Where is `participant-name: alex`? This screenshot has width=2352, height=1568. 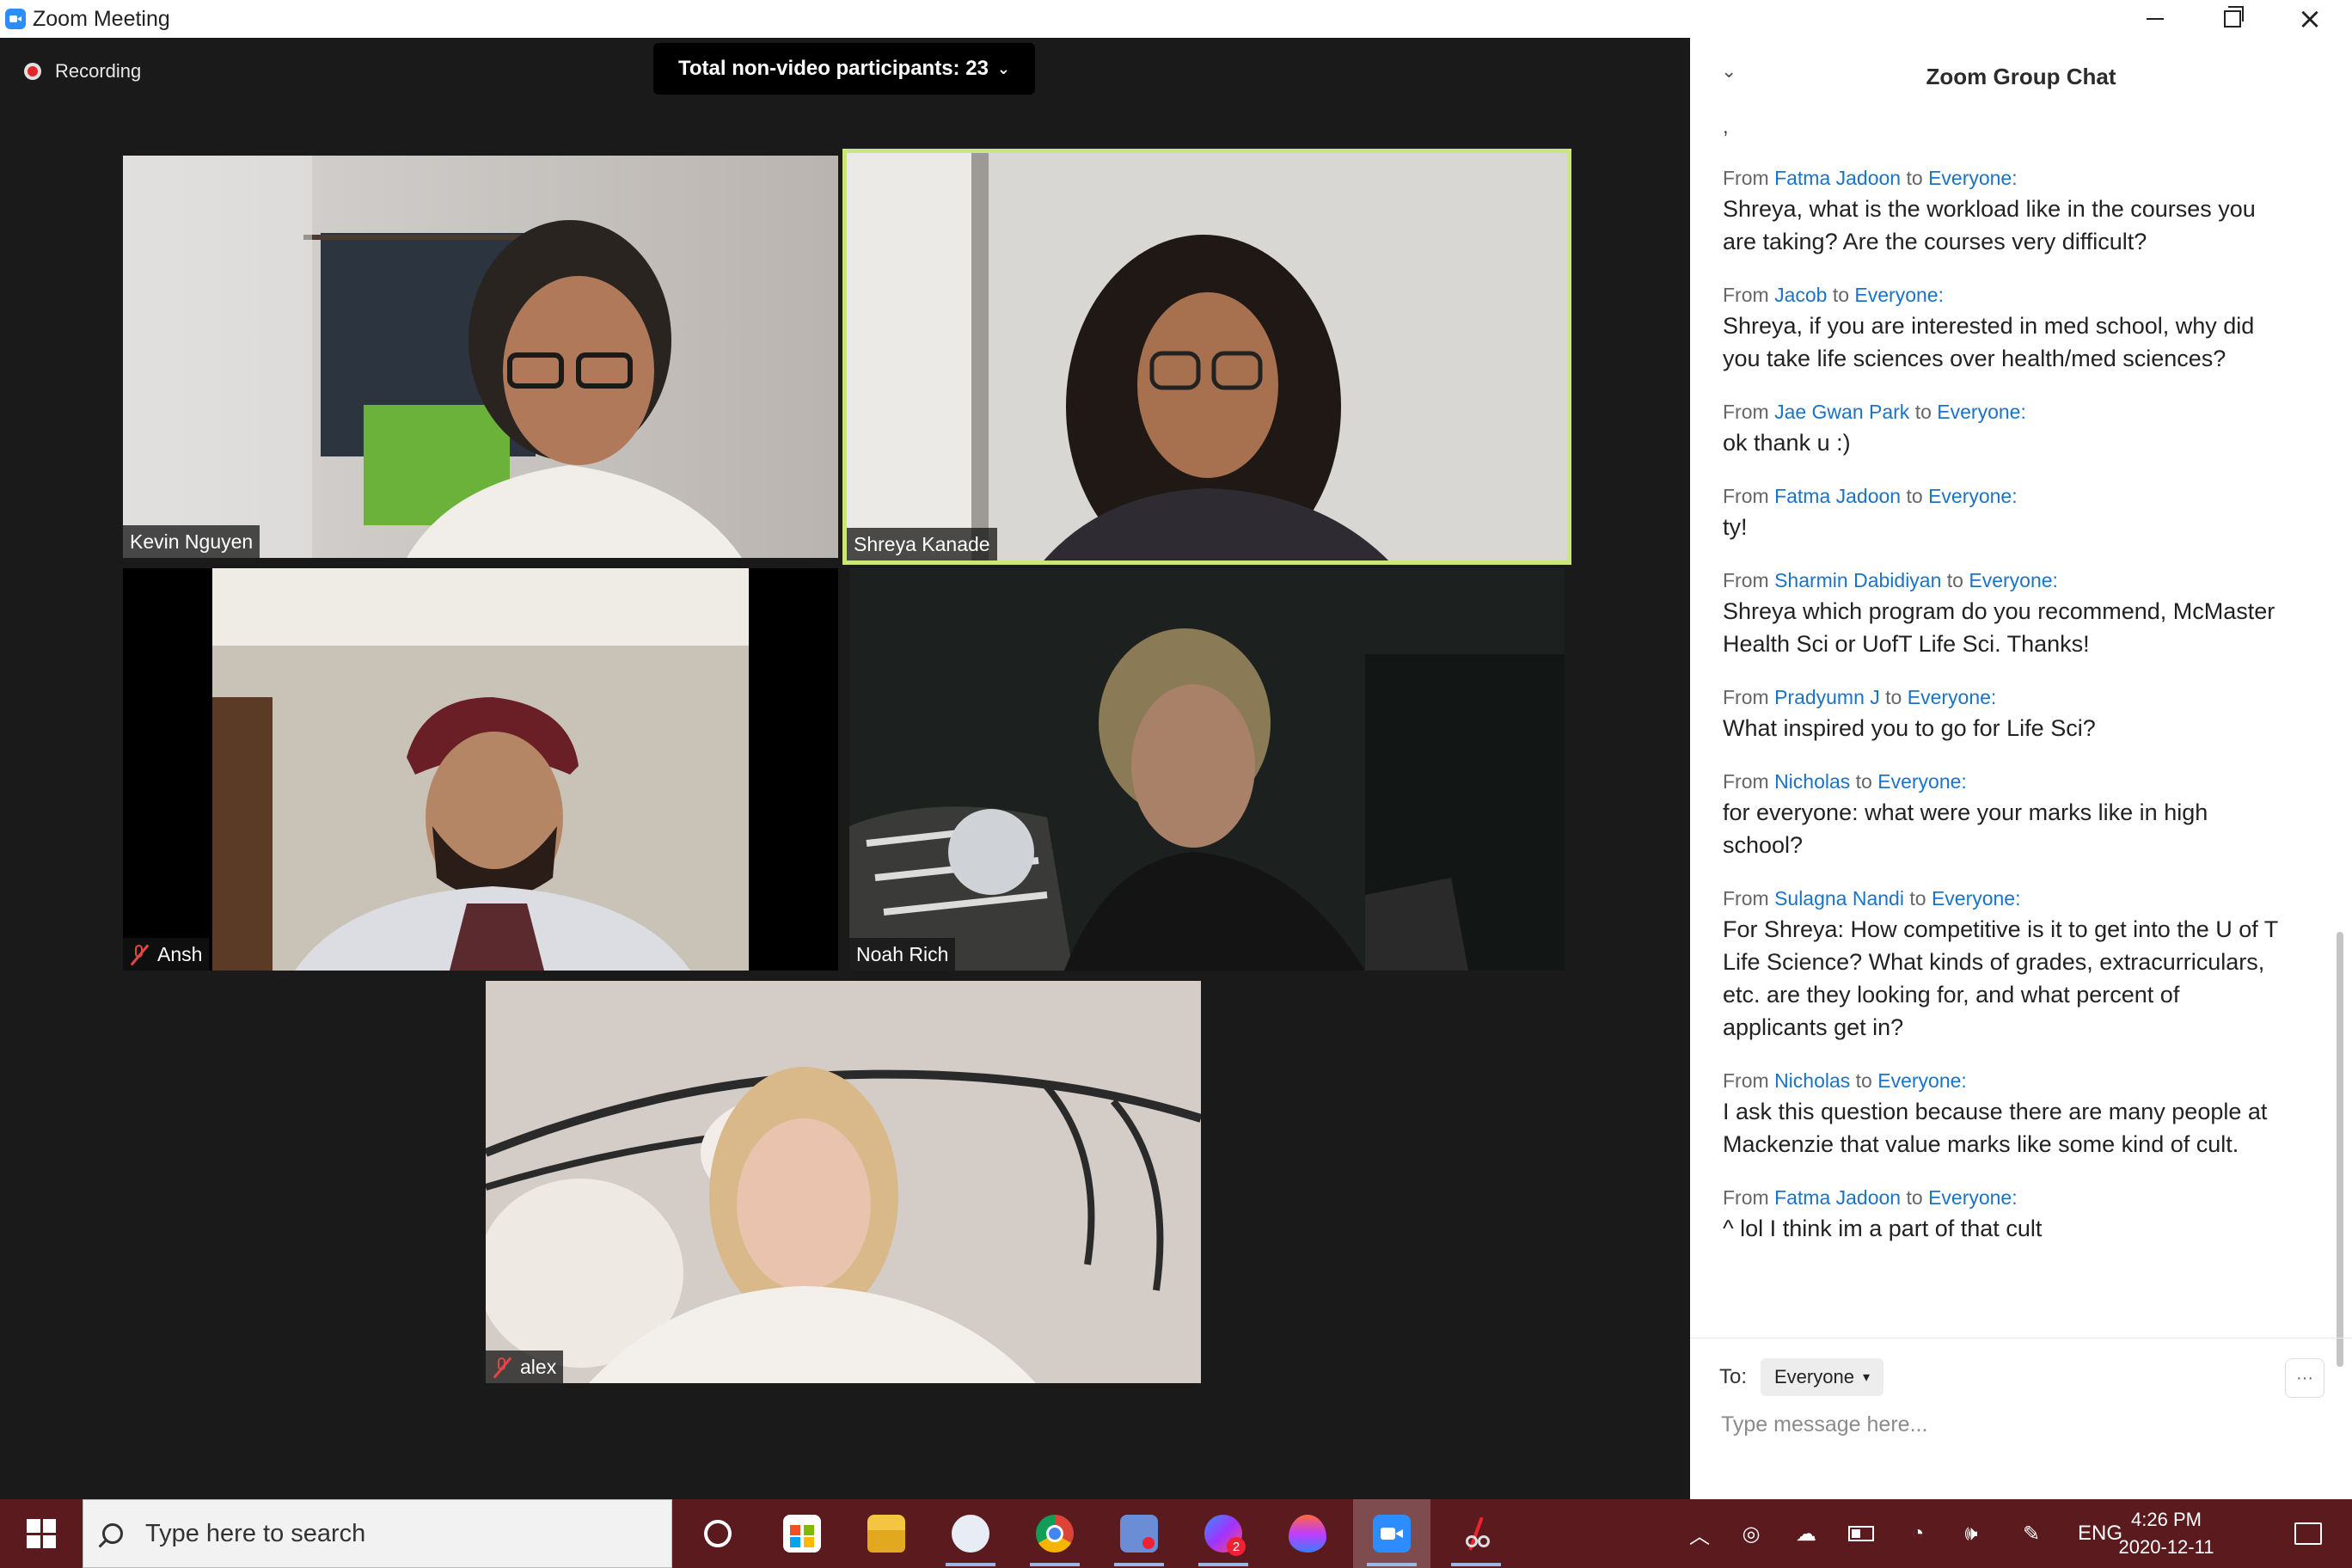 participant-name: alex is located at coordinates (538, 1366).